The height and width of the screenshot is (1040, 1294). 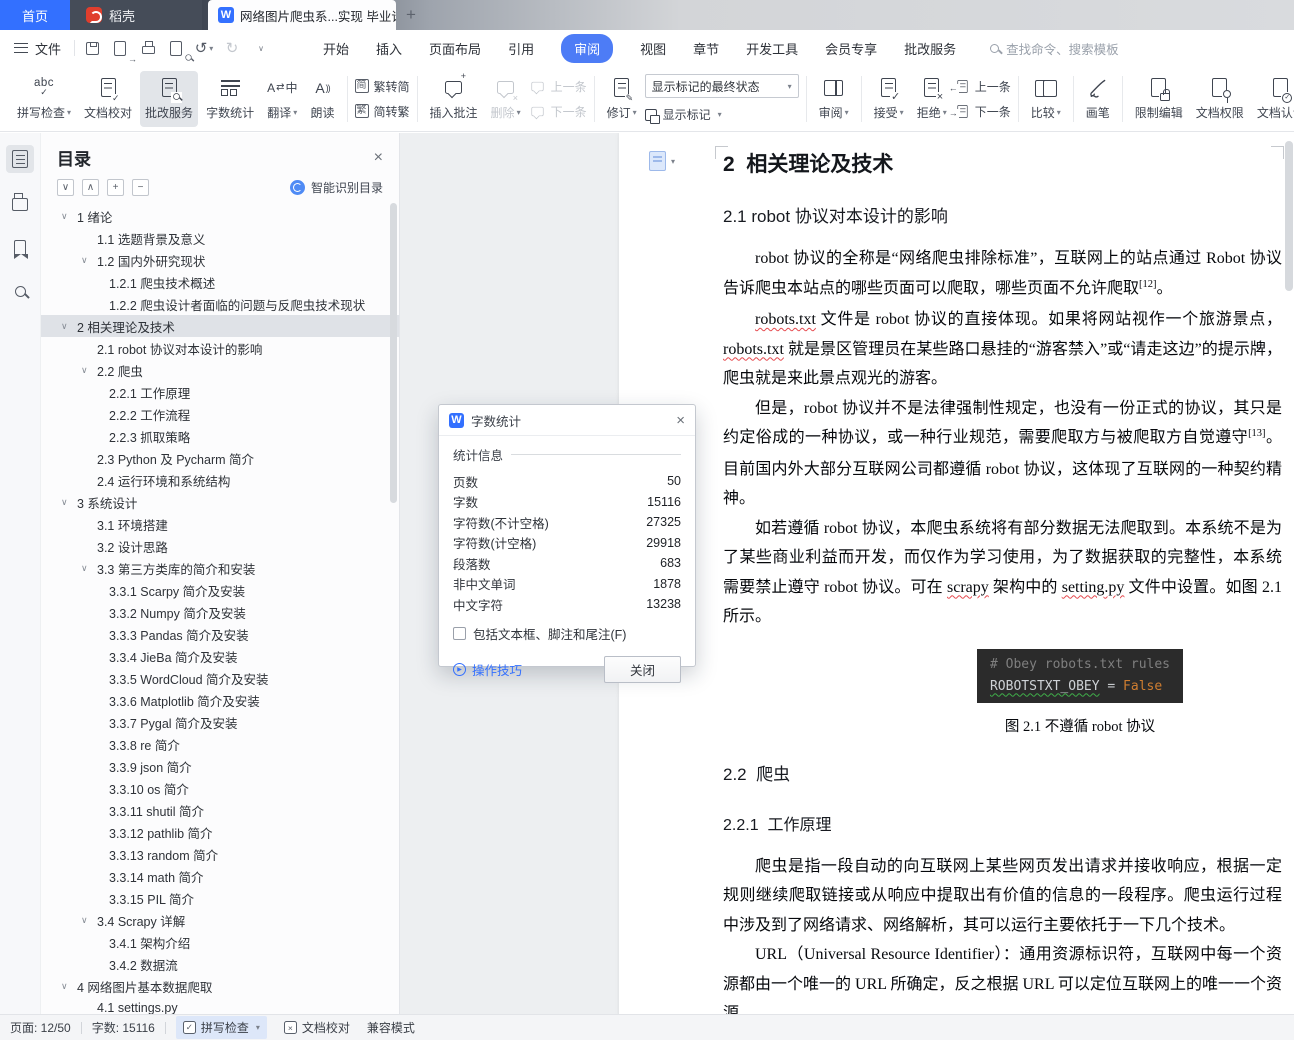 What do you see at coordinates (220, 700) in the screenshot?
I see `toc-item: 3.3.6 Matplotlib 简介及安装` at bounding box center [220, 700].